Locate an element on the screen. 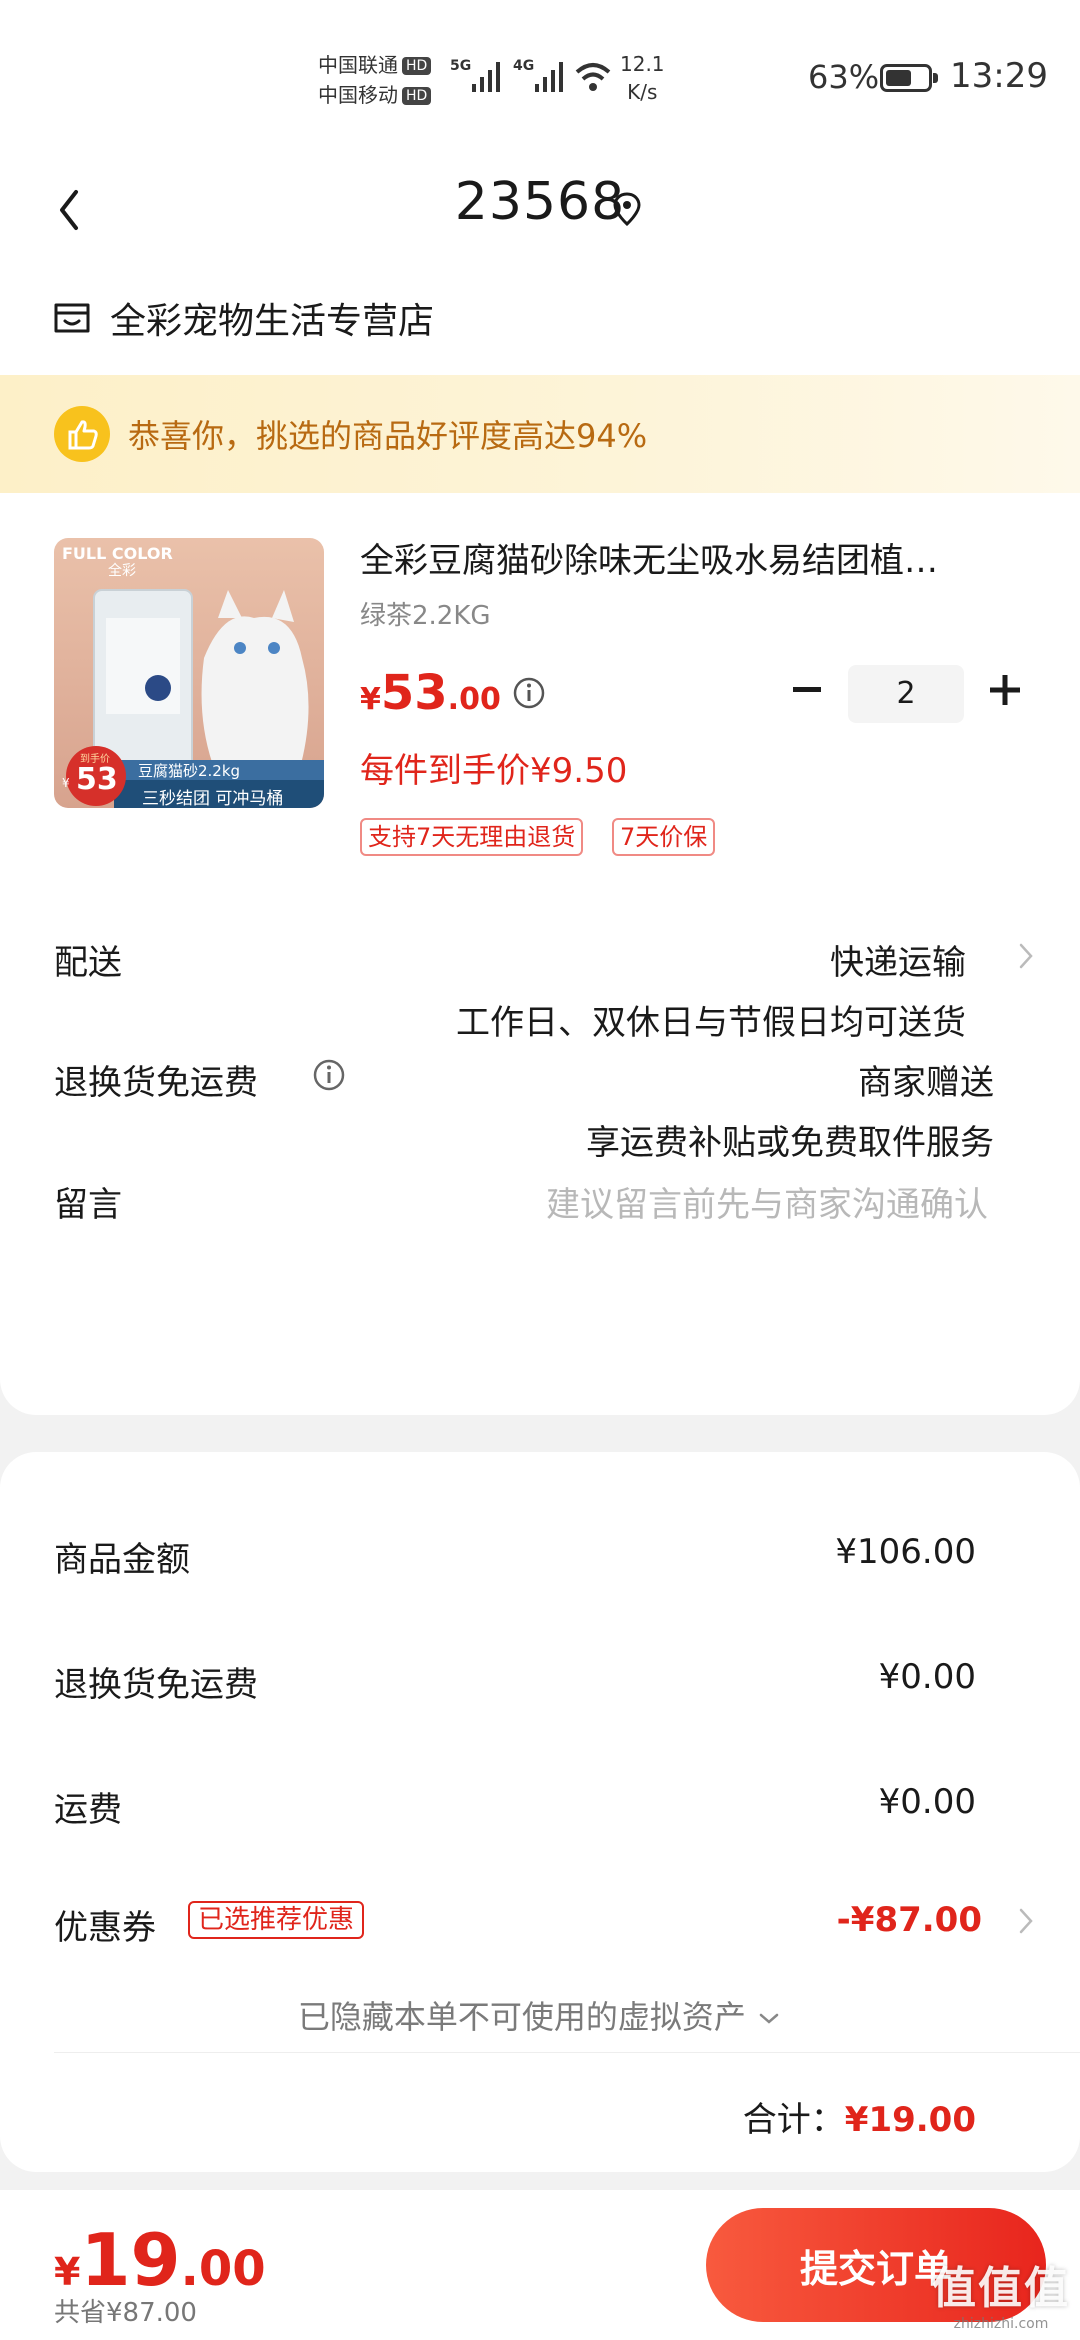 The width and height of the screenshot is (1080, 2340). bottom-total-price: ¥19.00 is located at coordinates (160, 2260).